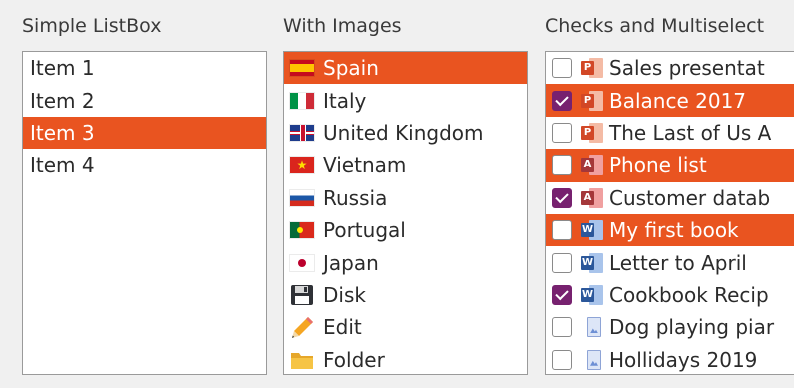 Image resolution: width=794 pixels, height=388 pixels. What do you see at coordinates (351, 262) in the screenshot?
I see `list-item-label: Japan` at bounding box center [351, 262].